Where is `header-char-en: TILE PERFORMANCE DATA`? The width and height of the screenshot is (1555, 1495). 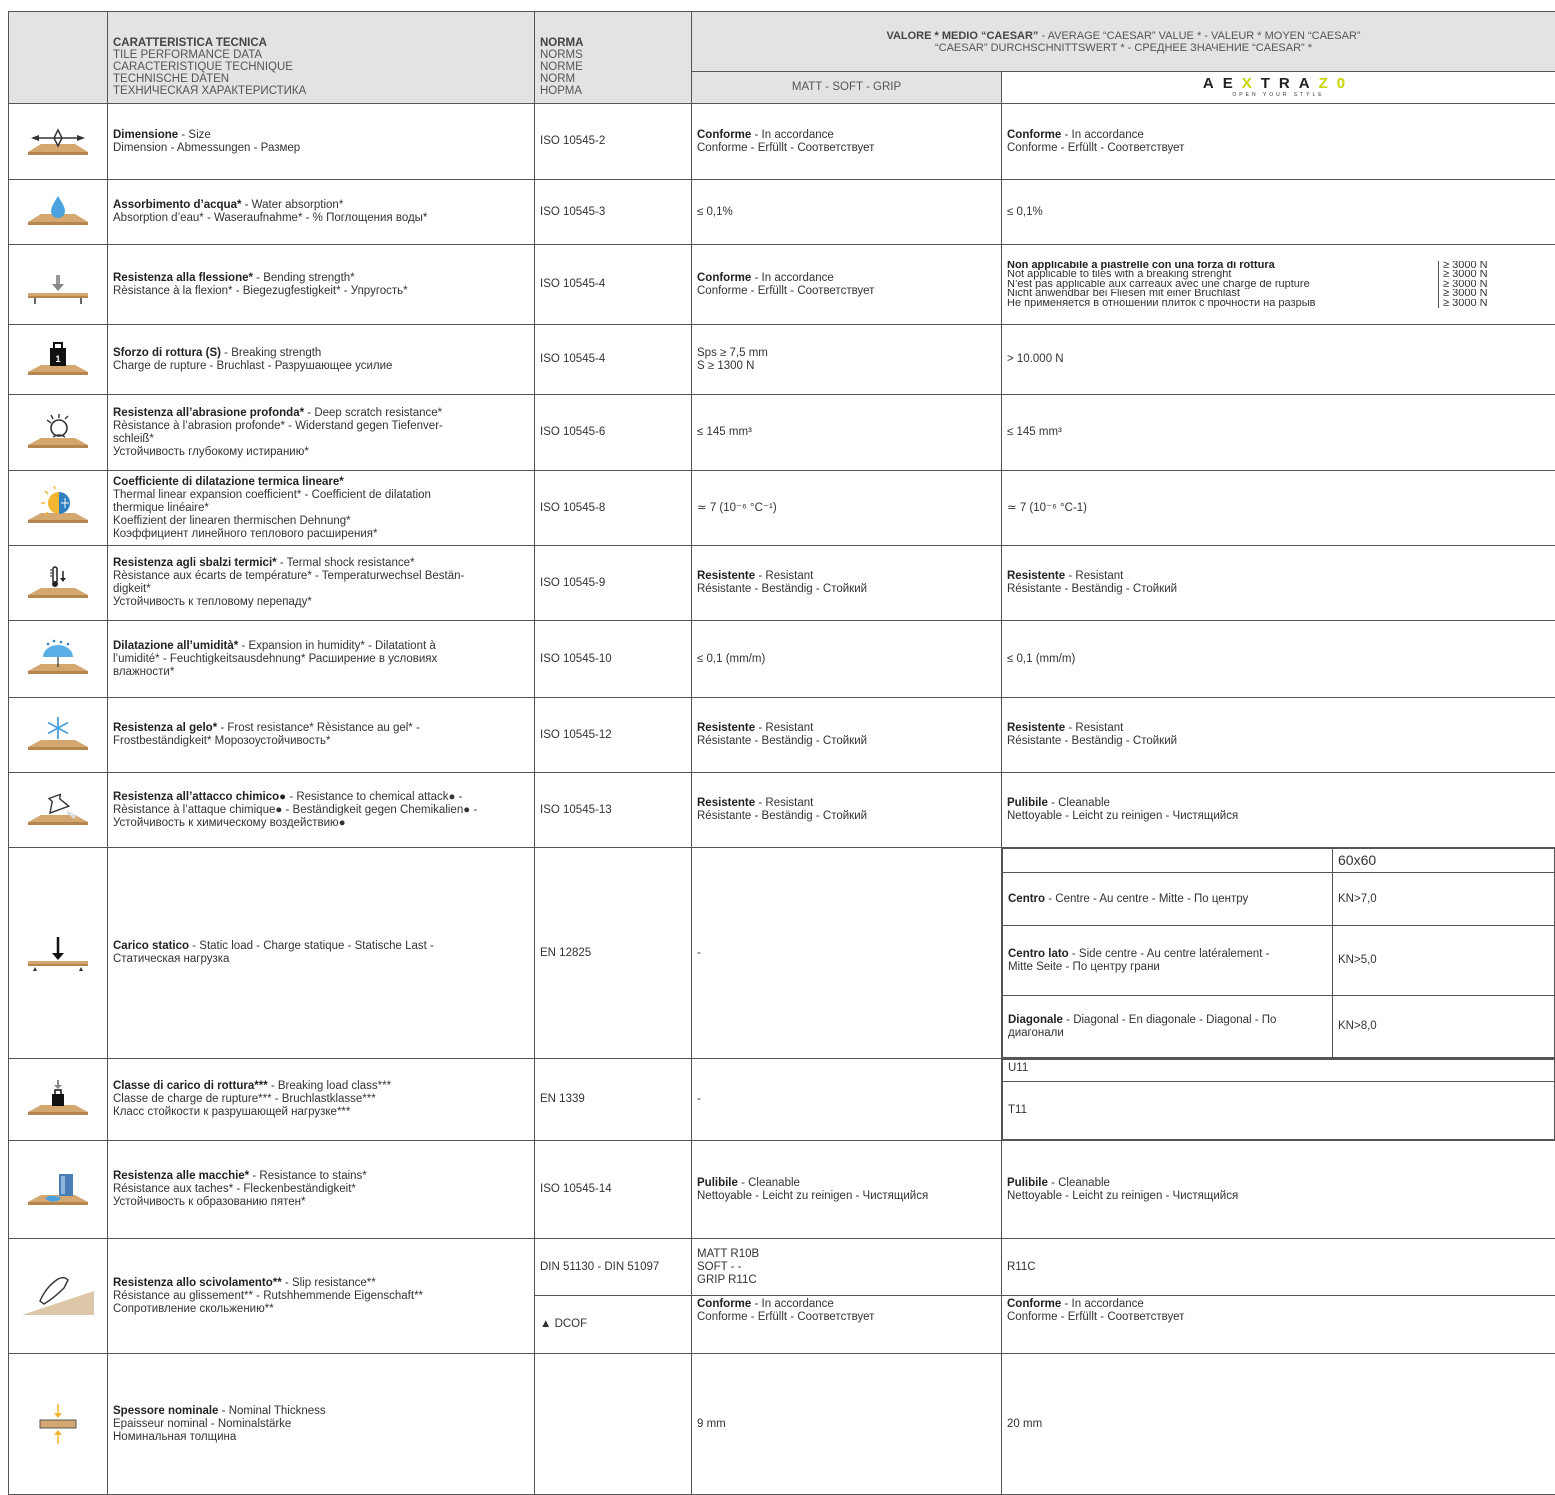
header-char-en: TILE PERFORMANCE DATA is located at coordinates (321, 55).